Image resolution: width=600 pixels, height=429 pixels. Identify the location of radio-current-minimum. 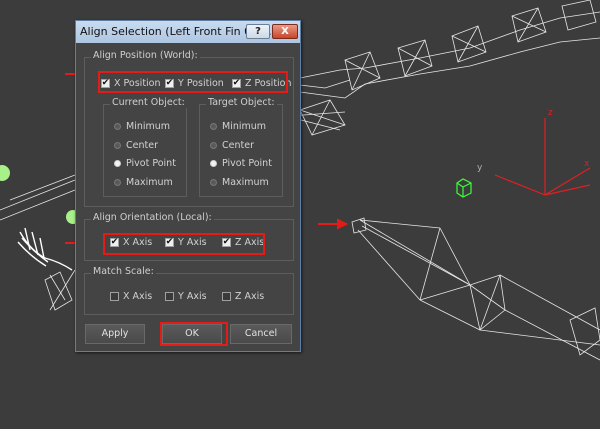
(117, 126).